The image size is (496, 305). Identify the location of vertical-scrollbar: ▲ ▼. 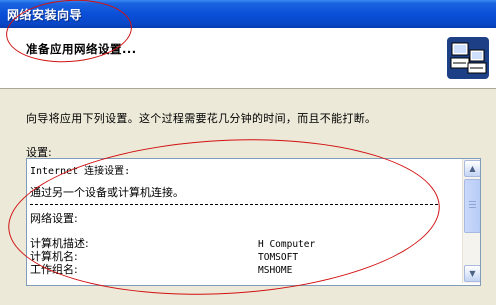
(471, 221).